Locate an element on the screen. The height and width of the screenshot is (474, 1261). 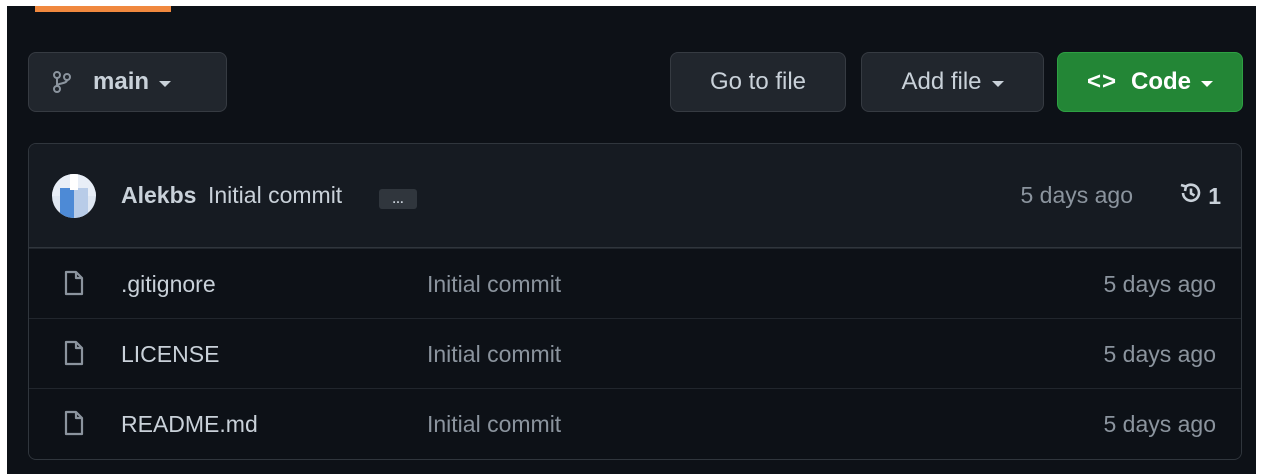
add-file-button: Add file is located at coordinates (952, 82).